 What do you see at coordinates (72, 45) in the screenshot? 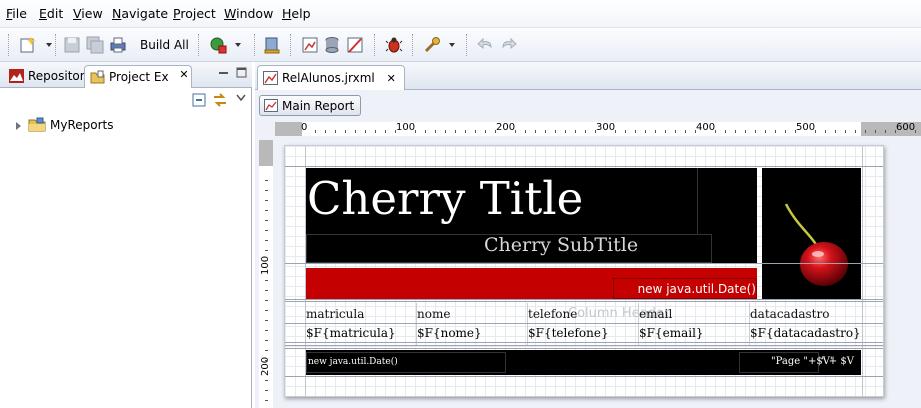
I see `save-icon` at bounding box center [72, 45].